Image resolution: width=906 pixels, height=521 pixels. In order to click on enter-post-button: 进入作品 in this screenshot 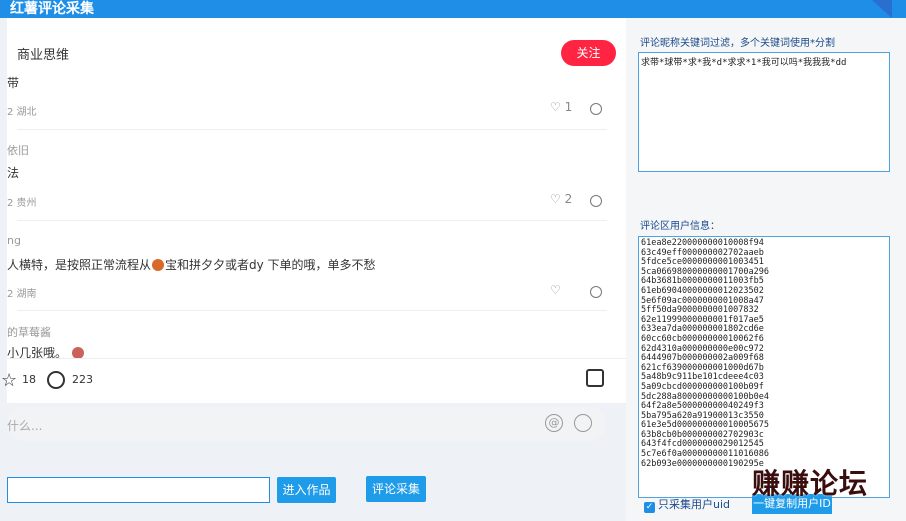, I will do `click(306, 490)`.